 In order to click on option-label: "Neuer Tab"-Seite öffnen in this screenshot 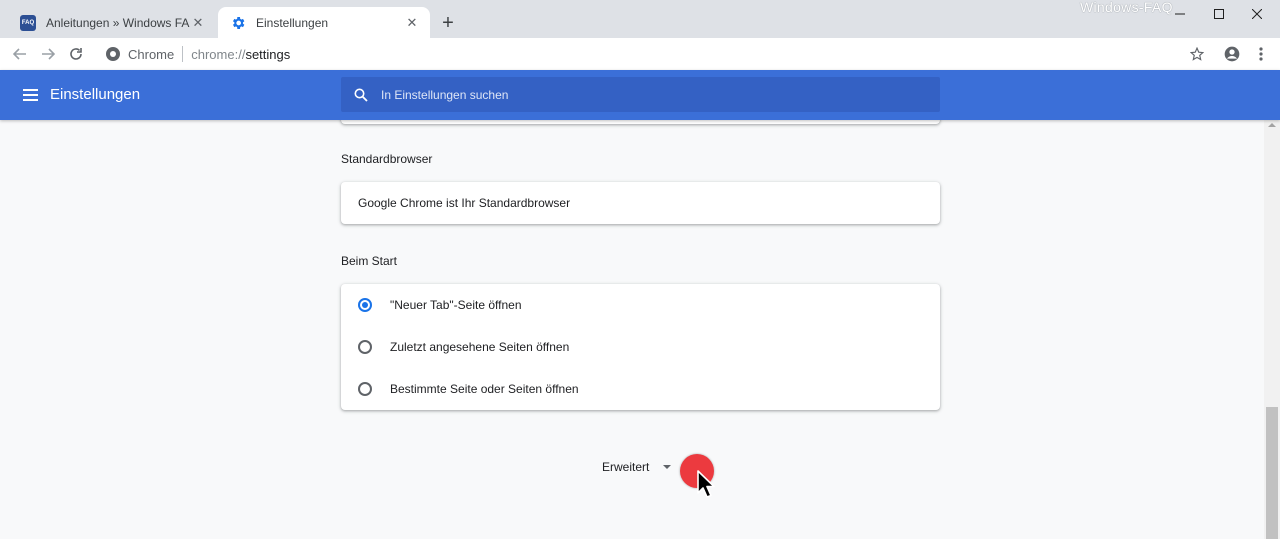, I will do `click(456, 305)`.